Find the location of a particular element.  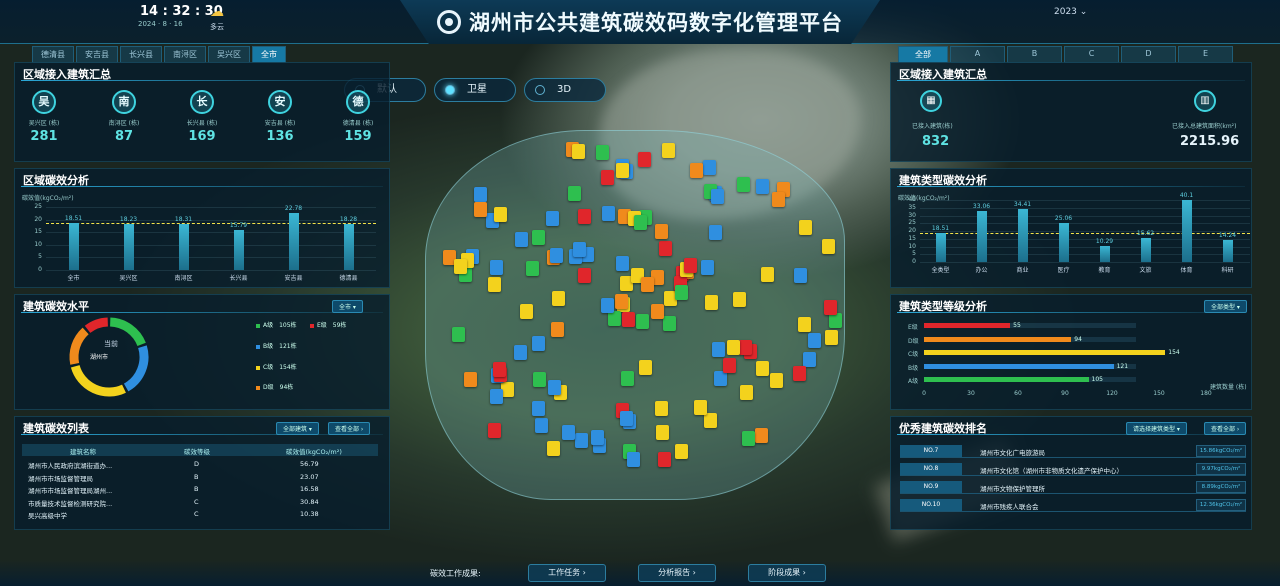

tab-grade-a: A is located at coordinates (977, 54).